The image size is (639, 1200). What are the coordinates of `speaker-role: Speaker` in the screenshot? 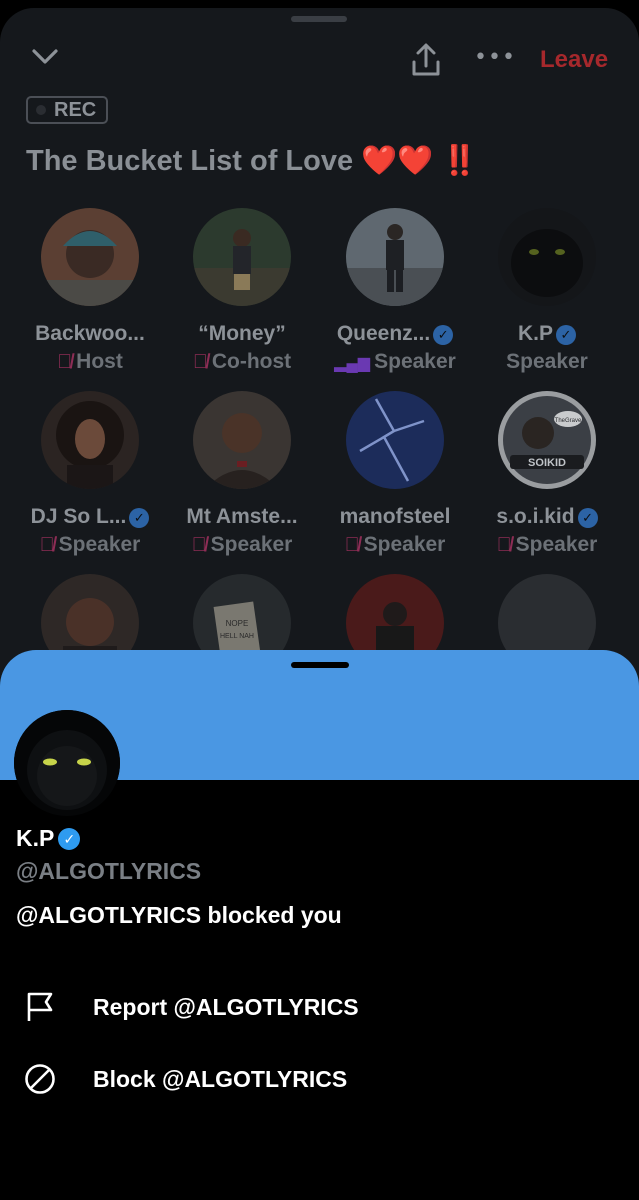 It's located at (547, 361).